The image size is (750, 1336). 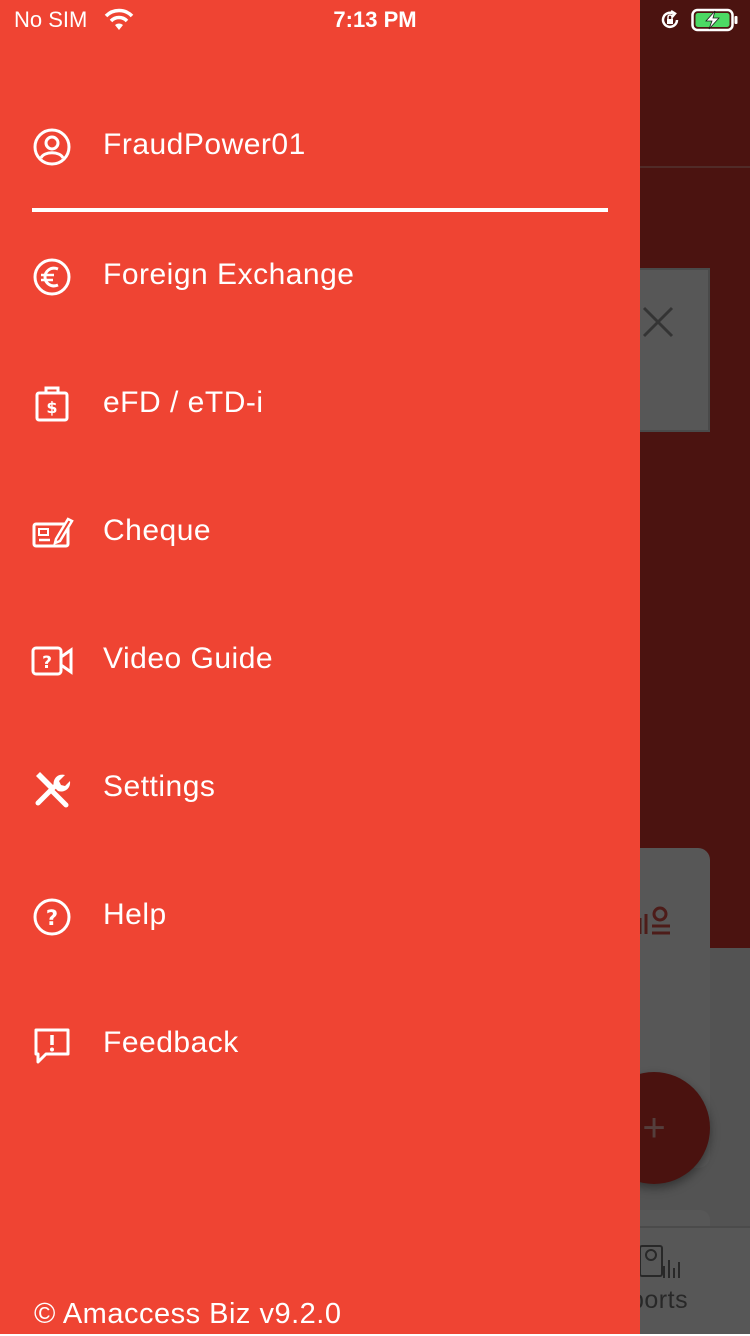 What do you see at coordinates (157, 530) in the screenshot?
I see `menu-label-cheque: Cheque` at bounding box center [157, 530].